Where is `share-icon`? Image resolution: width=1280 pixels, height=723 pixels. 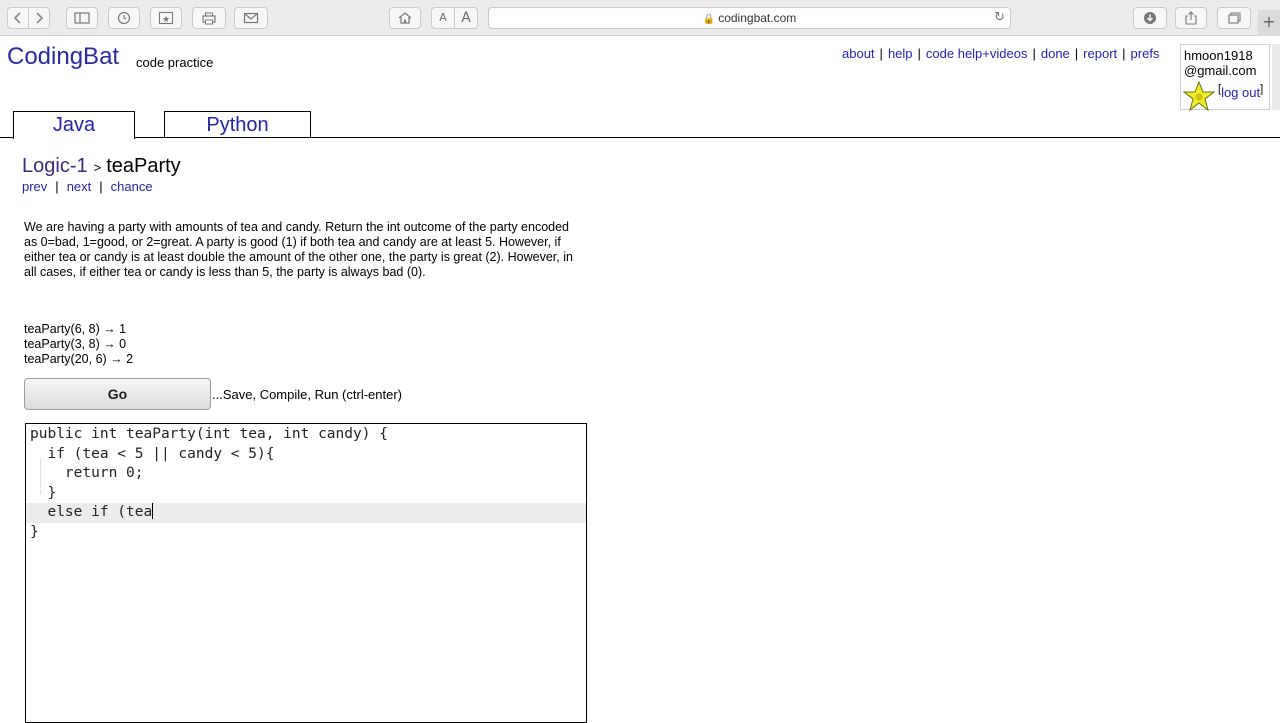
share-icon is located at coordinates (1191, 18).